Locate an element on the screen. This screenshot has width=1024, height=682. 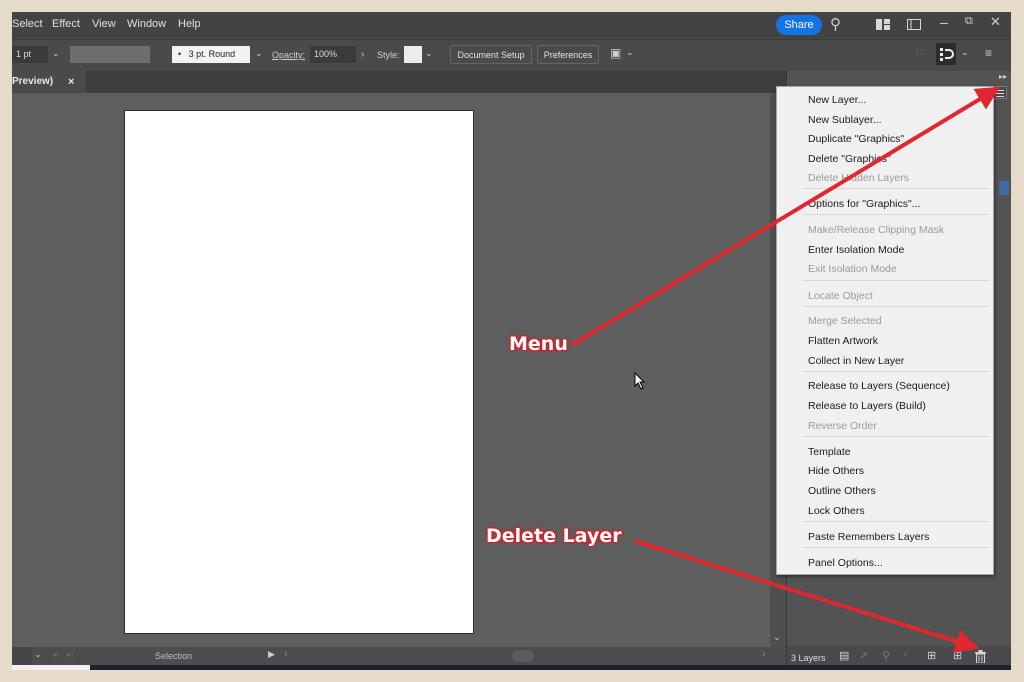
layer-selection-indicator is located at coordinates (1004, 188).